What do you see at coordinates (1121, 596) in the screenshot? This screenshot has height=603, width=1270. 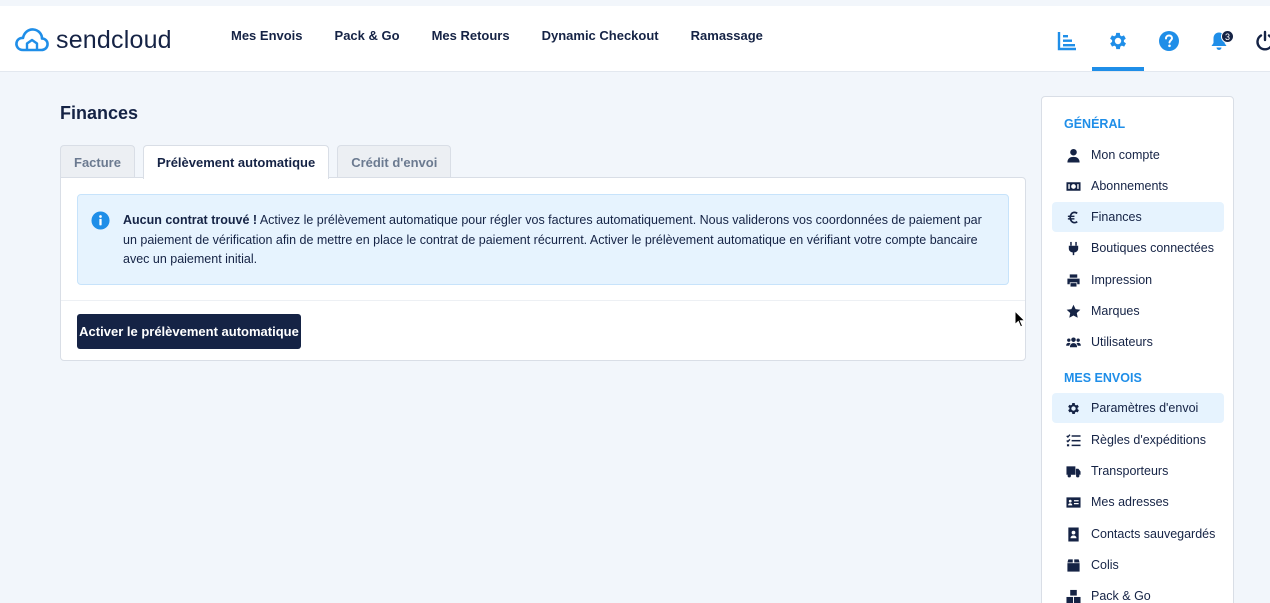 I see `sidebar-item-label: Pack & Go` at bounding box center [1121, 596].